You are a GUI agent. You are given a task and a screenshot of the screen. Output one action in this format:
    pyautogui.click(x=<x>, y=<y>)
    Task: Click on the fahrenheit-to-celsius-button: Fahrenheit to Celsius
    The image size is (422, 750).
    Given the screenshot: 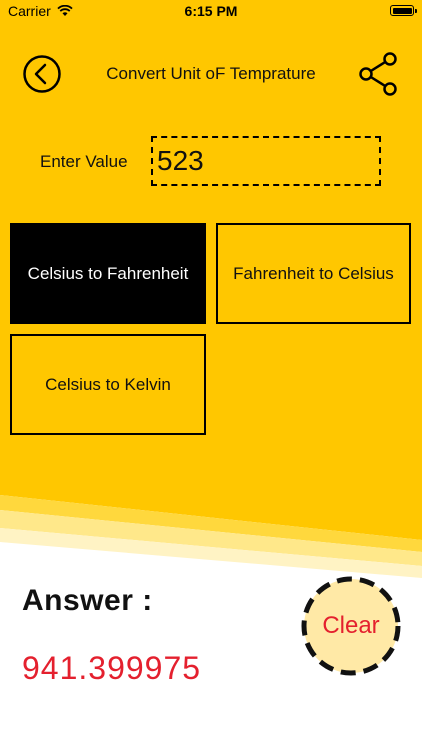 What is the action you would take?
    pyautogui.click(x=313, y=273)
    